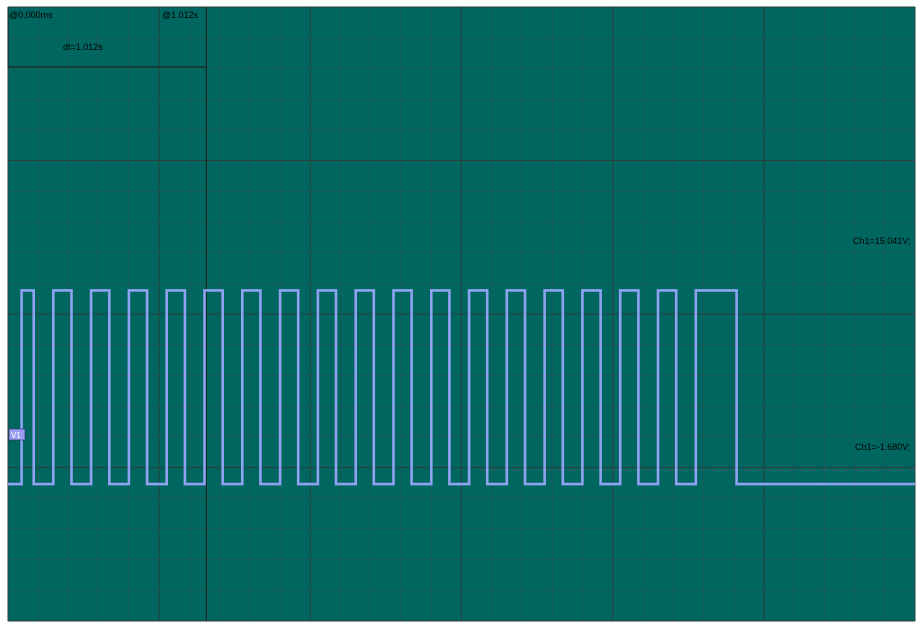 This screenshot has width=923, height=626. I want to click on cursor-ch1-low: Ch1=-1.680V;, so click(882, 447).